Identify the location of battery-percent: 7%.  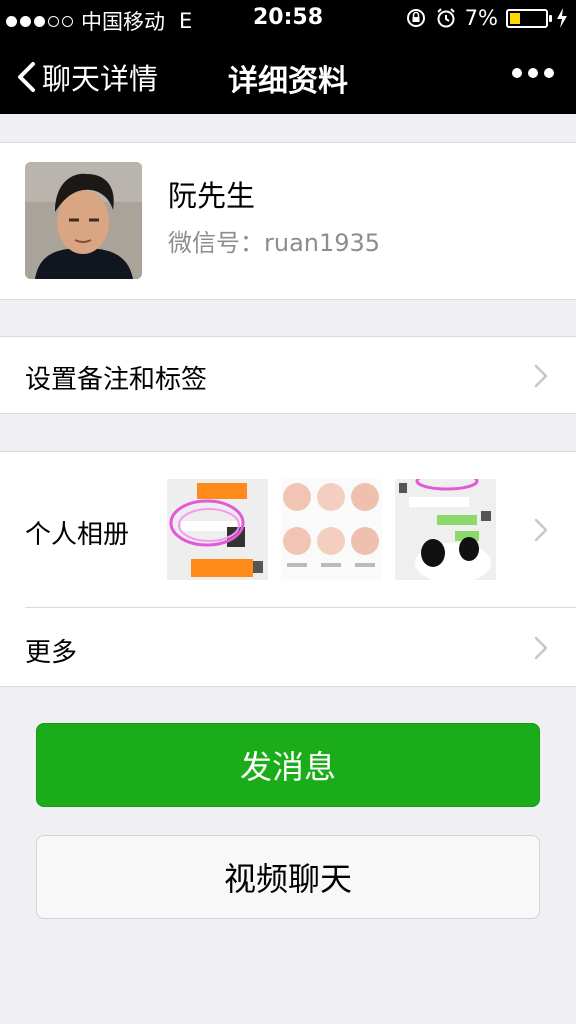
(481, 18).